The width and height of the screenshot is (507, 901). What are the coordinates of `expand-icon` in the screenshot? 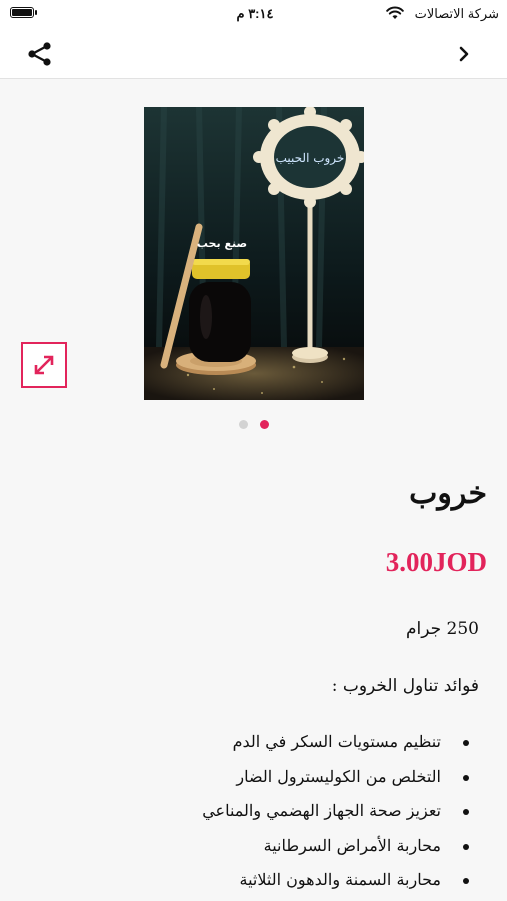 It's located at (44, 365).